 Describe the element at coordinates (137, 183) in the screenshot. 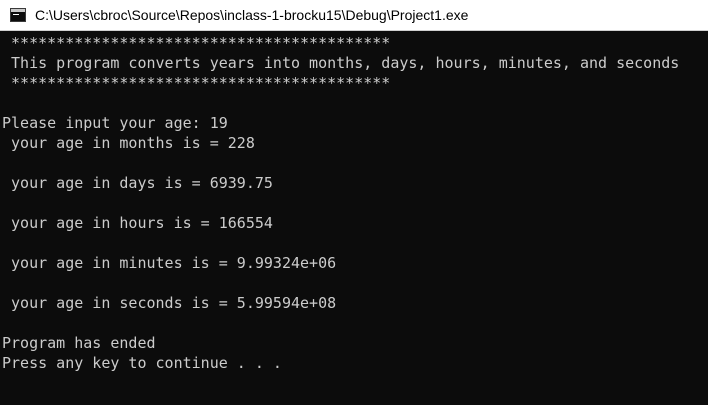

I see `console-line-days: your age in days is = 6939.75` at that location.